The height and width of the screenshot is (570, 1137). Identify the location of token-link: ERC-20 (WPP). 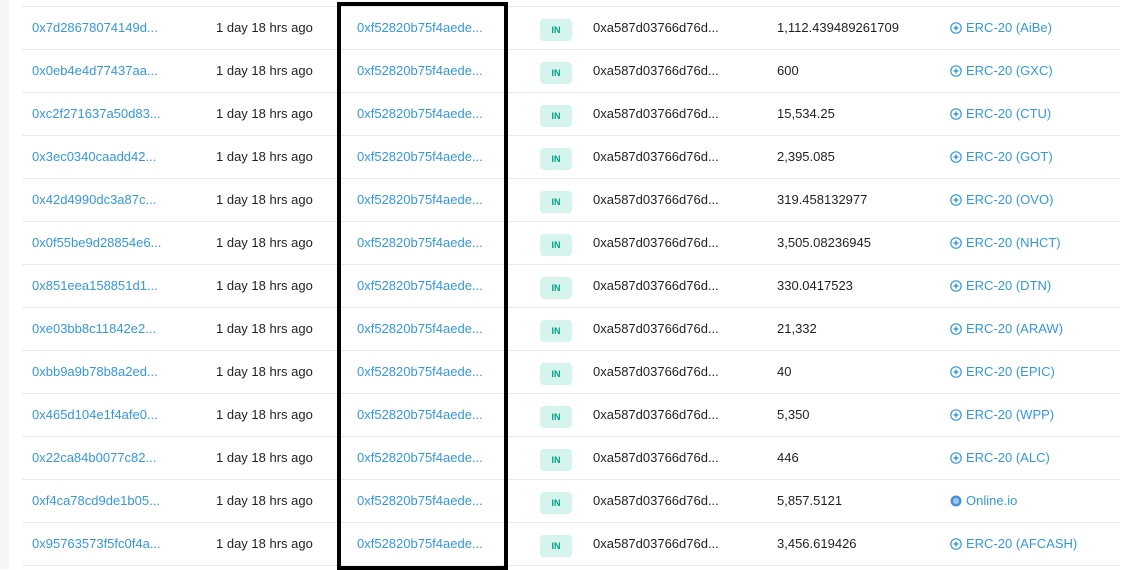
(1002, 415).